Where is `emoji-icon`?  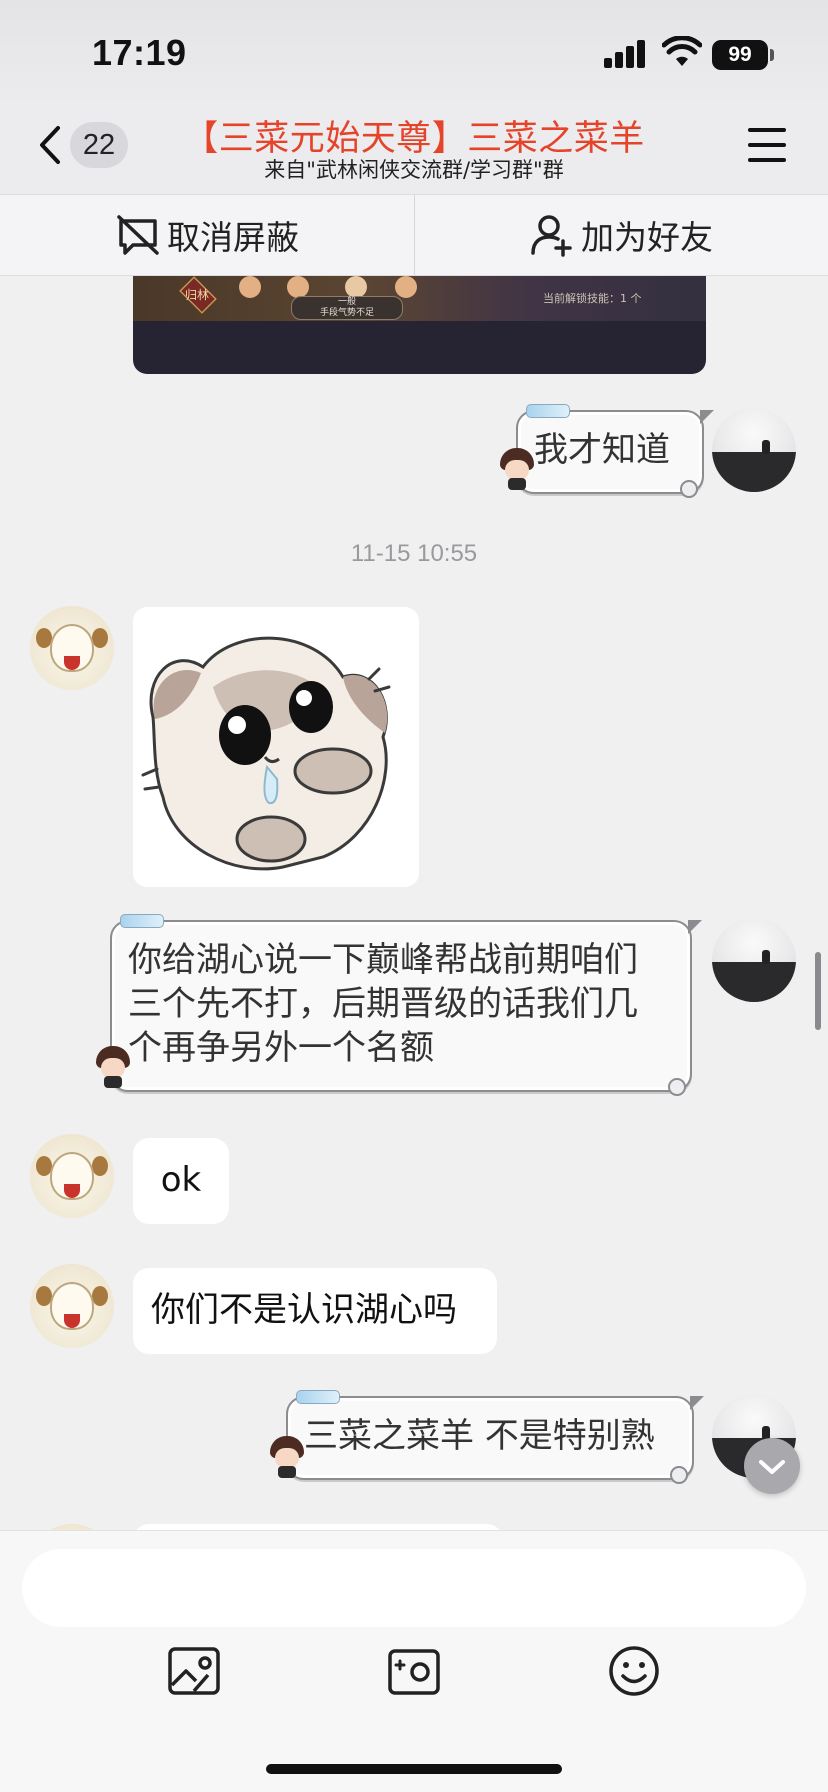 emoji-icon is located at coordinates (634, 1671).